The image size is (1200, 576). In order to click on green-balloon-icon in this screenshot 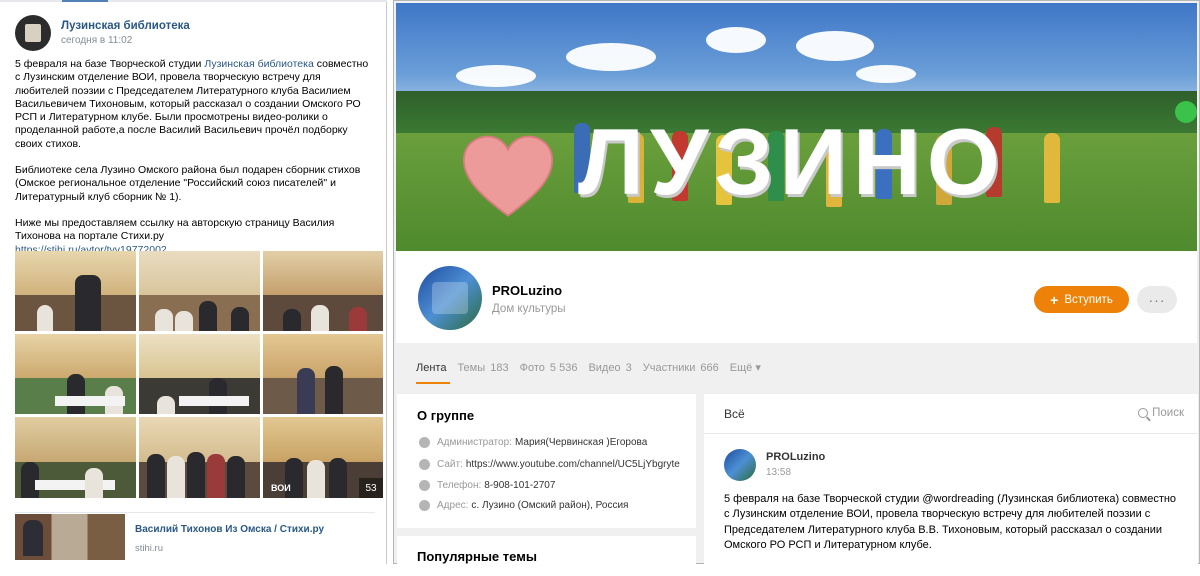, I will do `click(1186, 112)`.